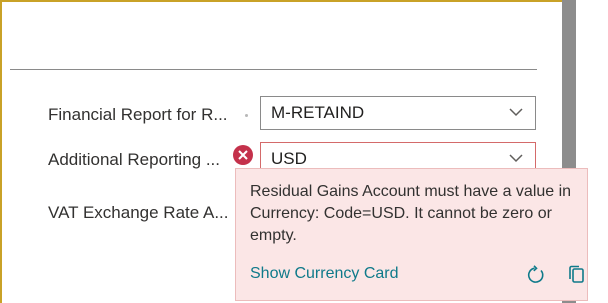  What do you see at coordinates (536, 275) in the screenshot?
I see `refresh-icon` at bounding box center [536, 275].